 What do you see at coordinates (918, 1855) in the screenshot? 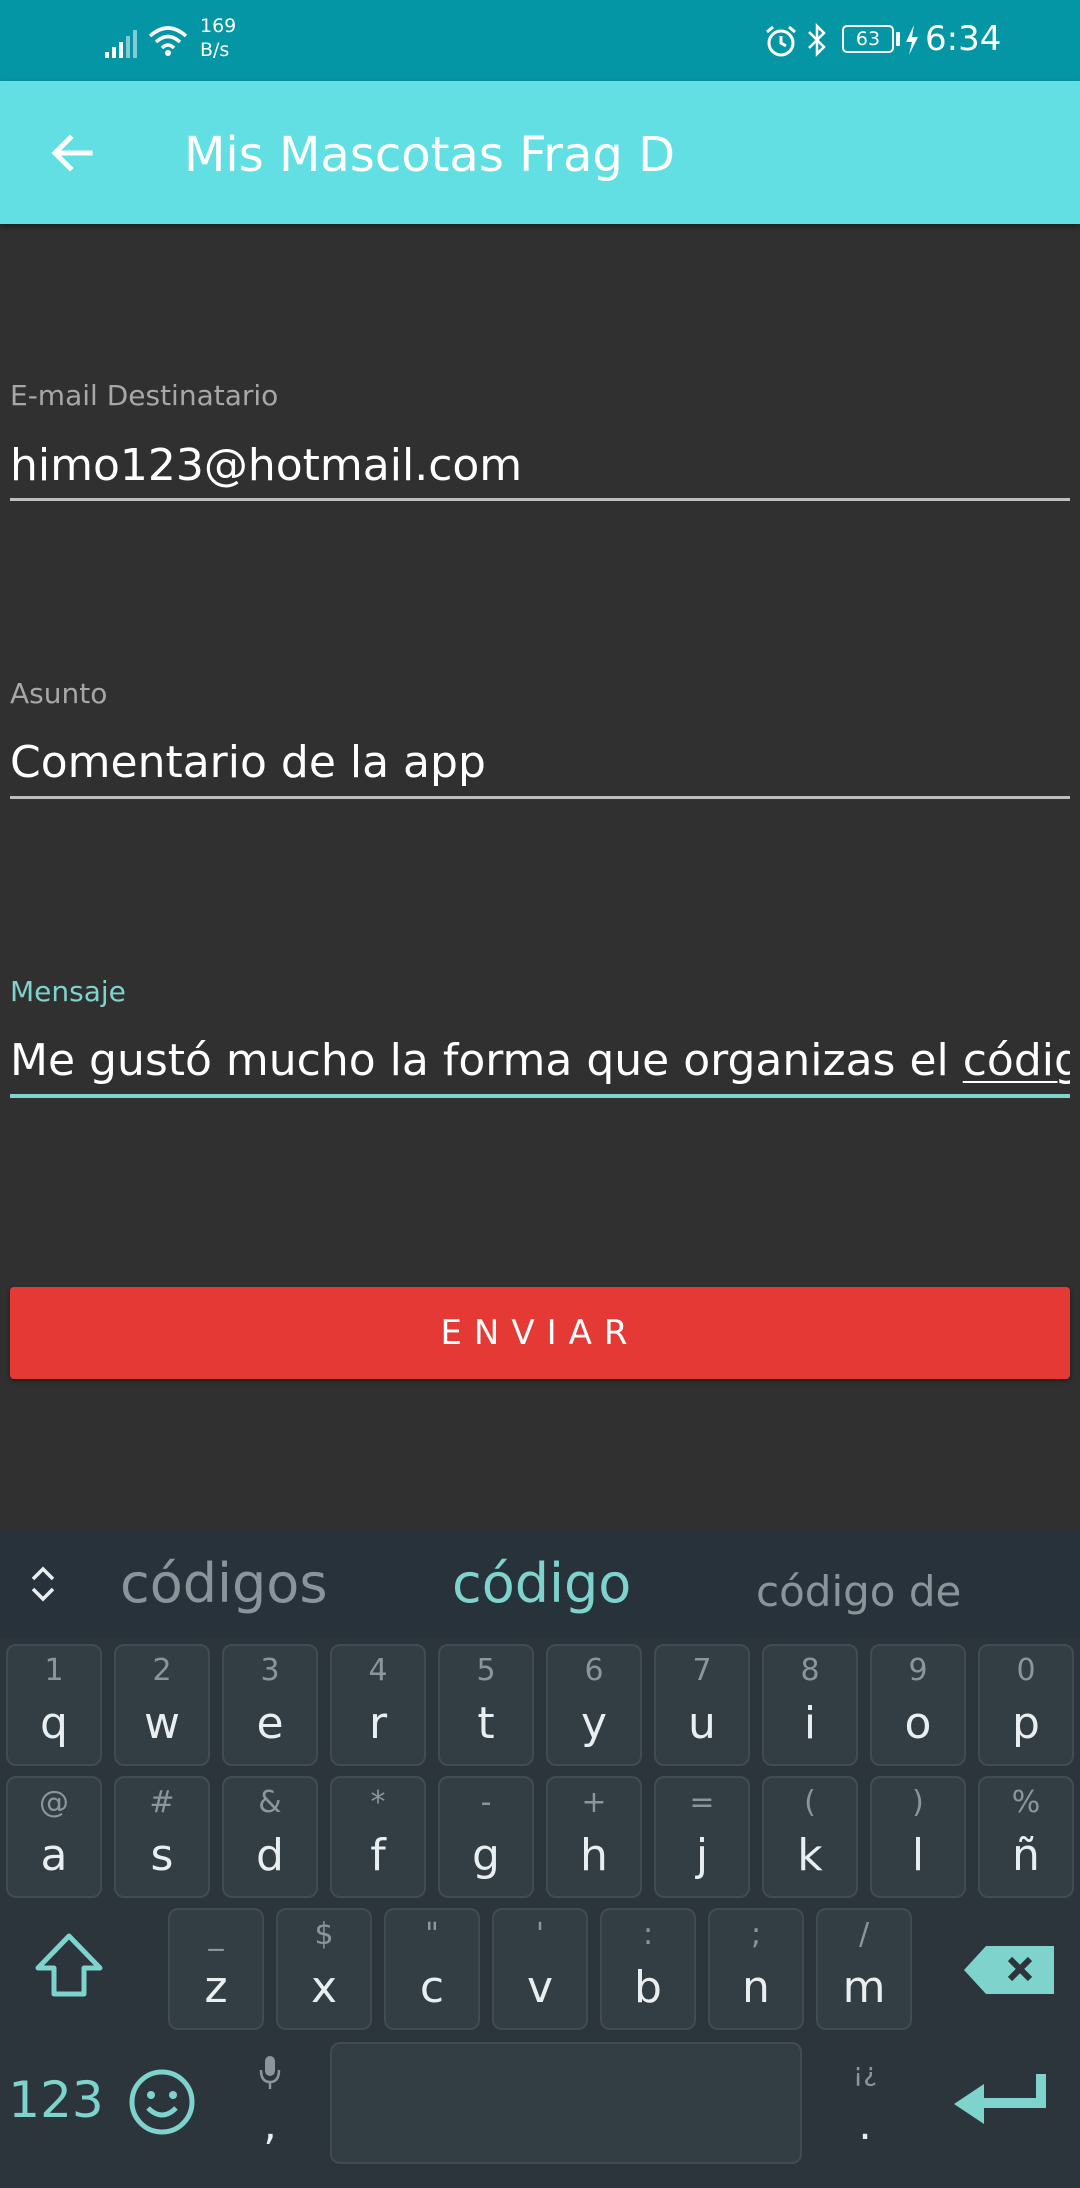
I see `key-label: l` at bounding box center [918, 1855].